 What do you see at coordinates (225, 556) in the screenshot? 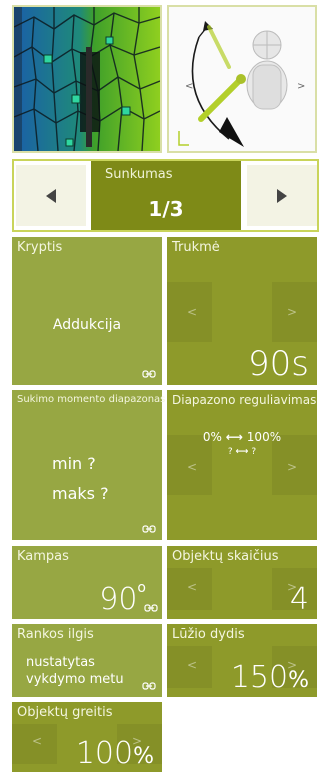
I see `object-count-label: Objektų skaičius` at bounding box center [225, 556].